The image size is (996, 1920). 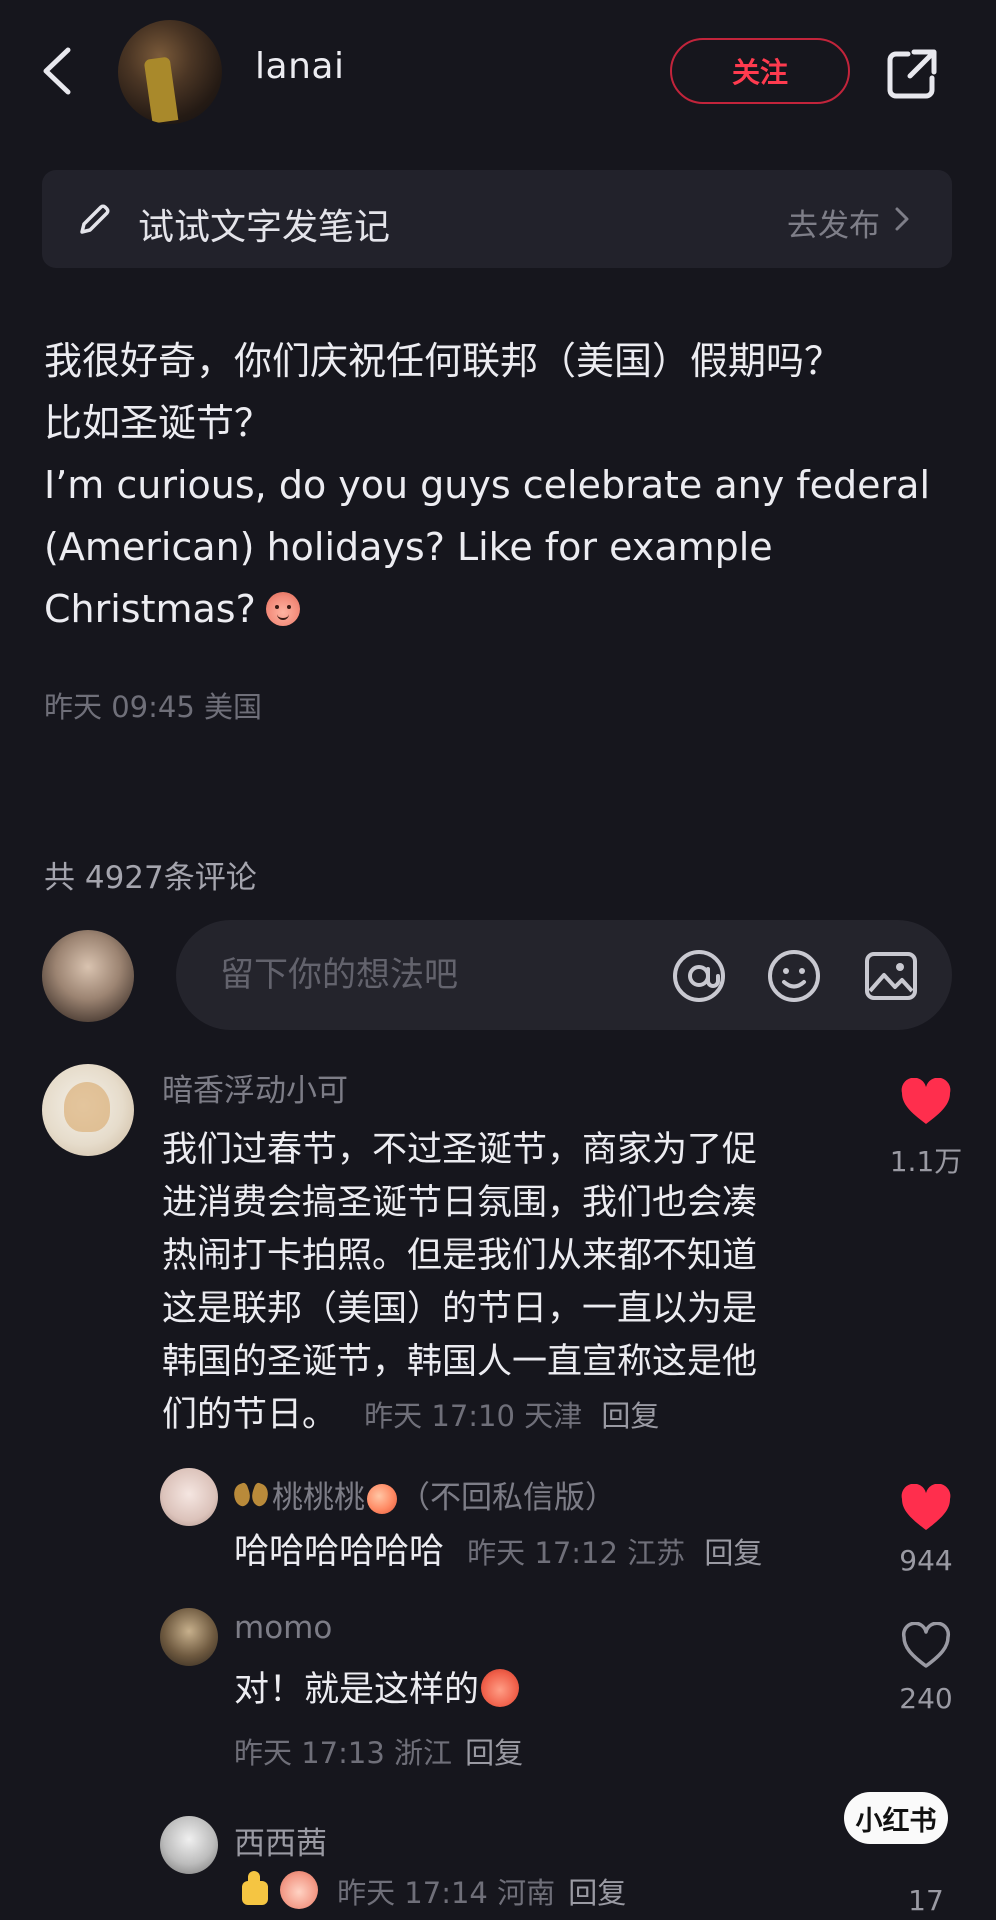 I want to click on emoji-icon, so click(x=794, y=976).